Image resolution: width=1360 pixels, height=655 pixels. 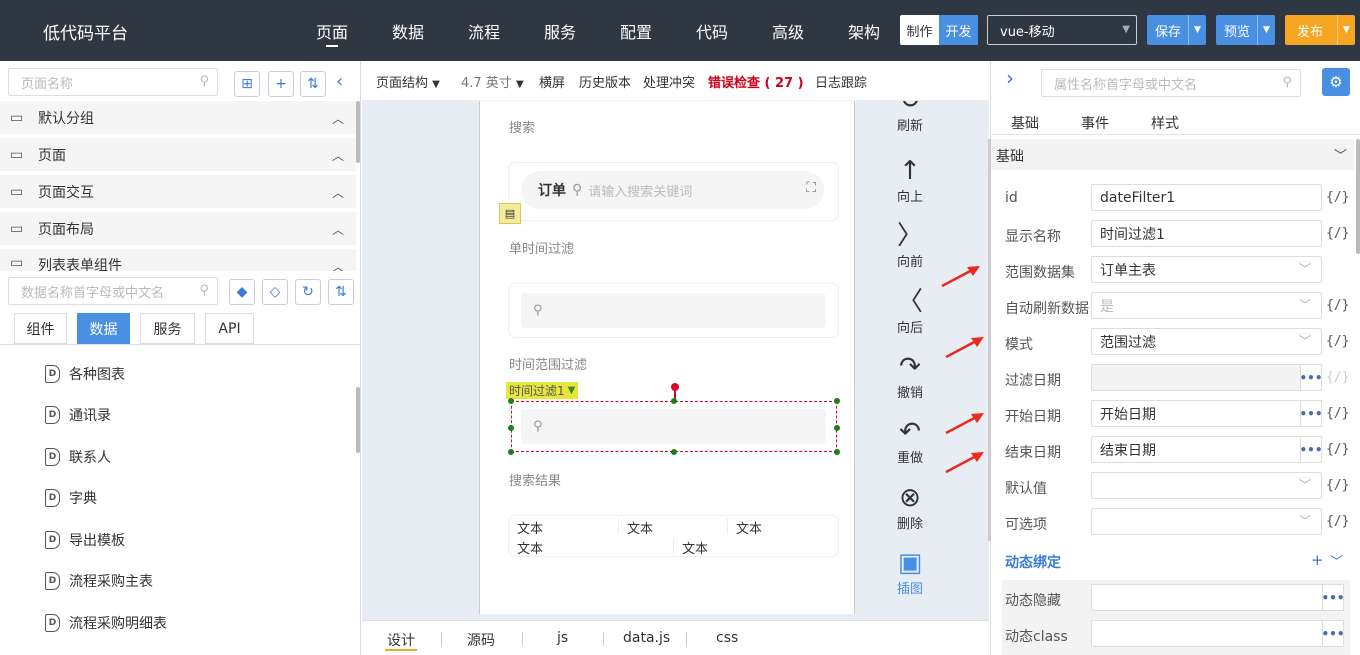 What do you see at coordinates (401, 640) in the screenshot?
I see `tab-design: 设计` at bounding box center [401, 640].